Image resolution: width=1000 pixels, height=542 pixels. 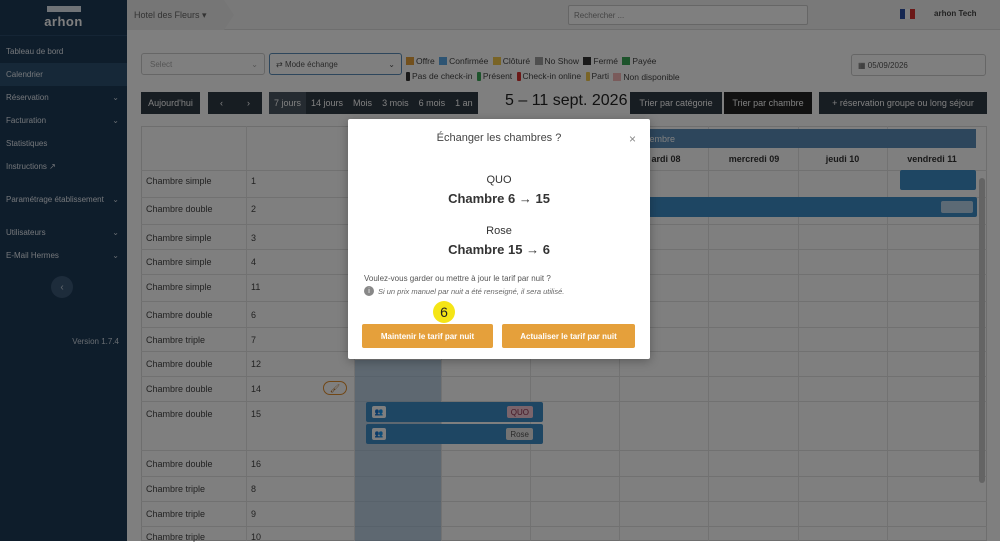 I want to click on room-change: Chambre 6 → 15, so click(x=499, y=198).